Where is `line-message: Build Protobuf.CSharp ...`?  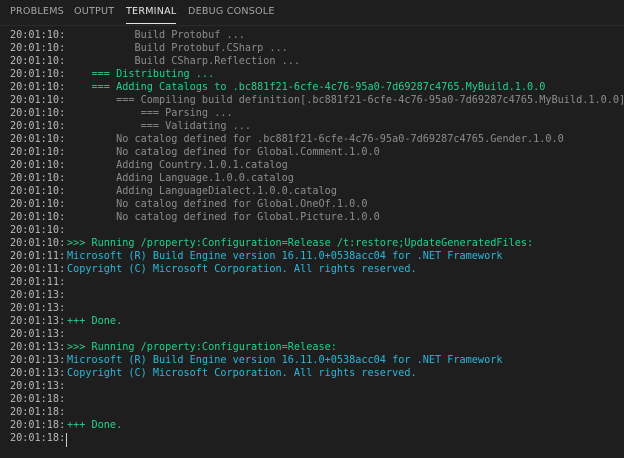 line-message: Build Protobuf.CSharp ... is located at coordinates (177, 48).